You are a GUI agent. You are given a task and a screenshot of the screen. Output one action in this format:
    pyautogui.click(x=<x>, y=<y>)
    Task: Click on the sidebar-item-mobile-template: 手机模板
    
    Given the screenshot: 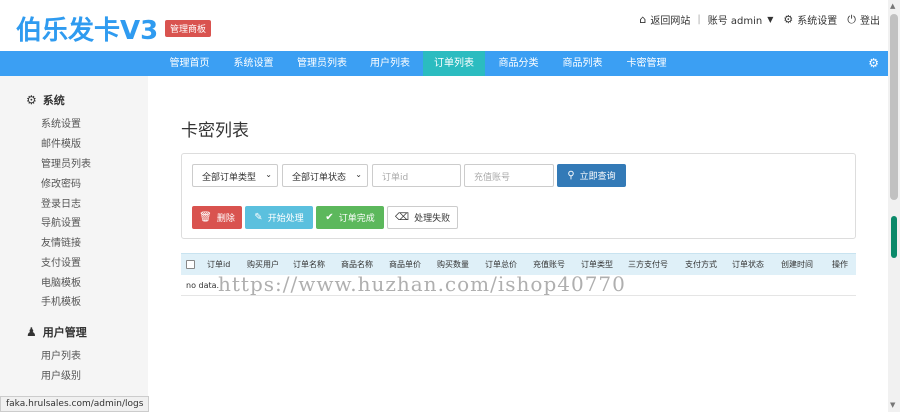 What is the action you would take?
    pyautogui.click(x=61, y=300)
    